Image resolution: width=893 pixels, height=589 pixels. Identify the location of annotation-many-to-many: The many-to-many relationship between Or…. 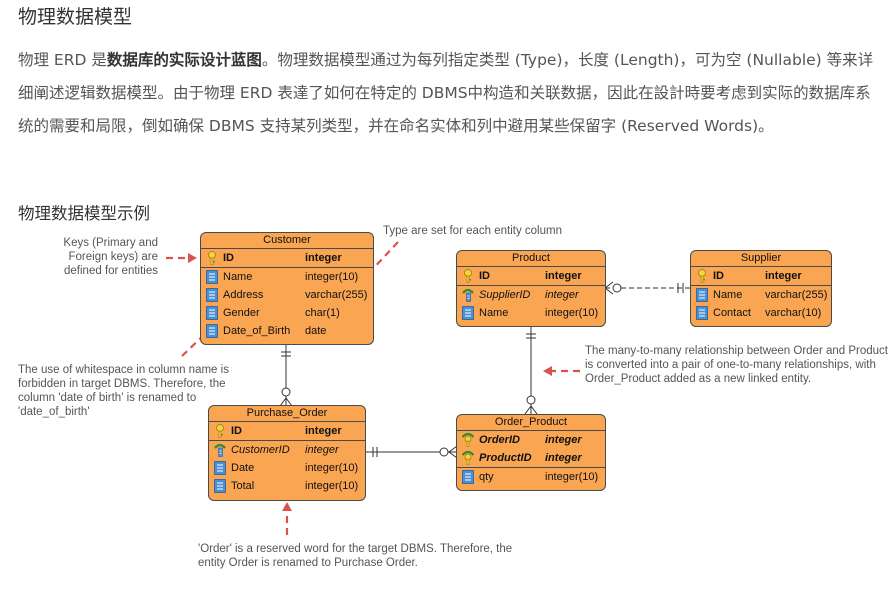
(736, 365).